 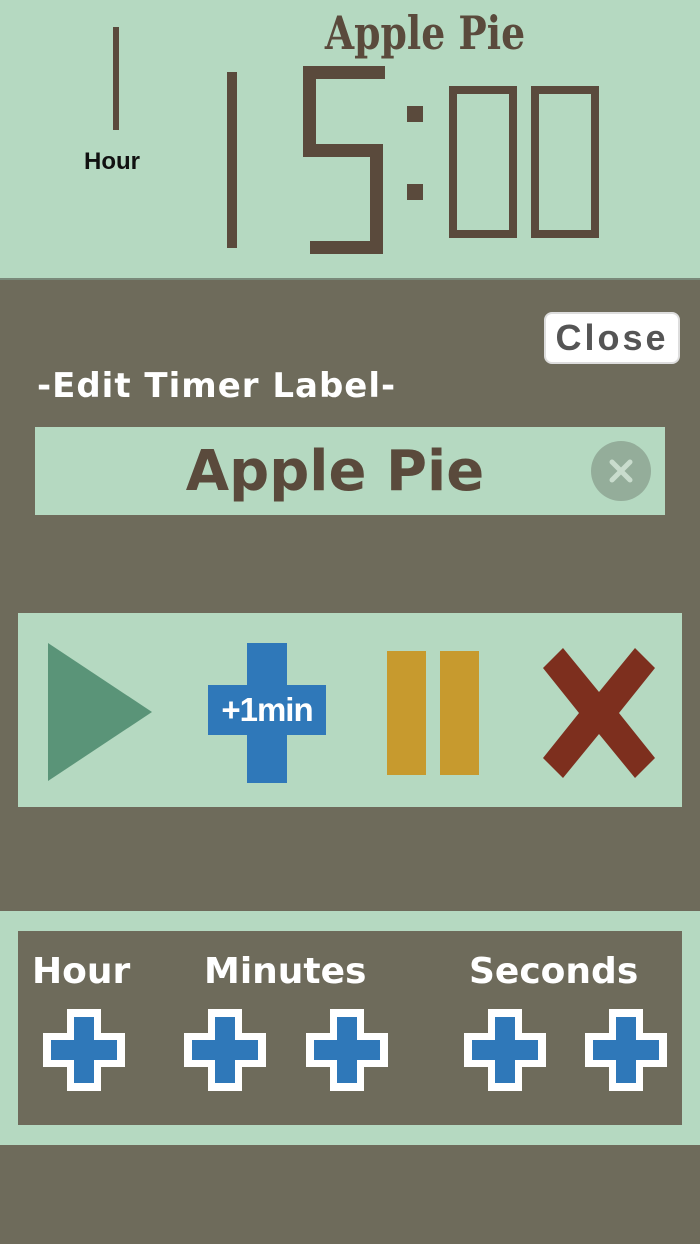 I want to click on timer-label-field, so click(x=350, y=471).